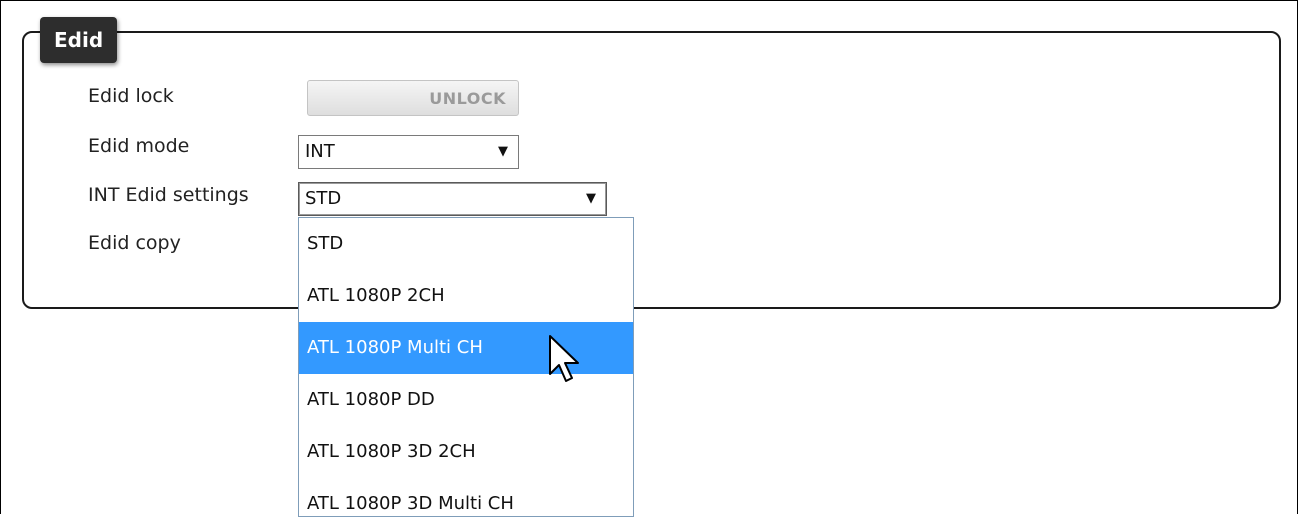 The height and width of the screenshot is (517, 1300). What do you see at coordinates (323, 198) in the screenshot?
I see `int-edid-settings-value: STD` at bounding box center [323, 198].